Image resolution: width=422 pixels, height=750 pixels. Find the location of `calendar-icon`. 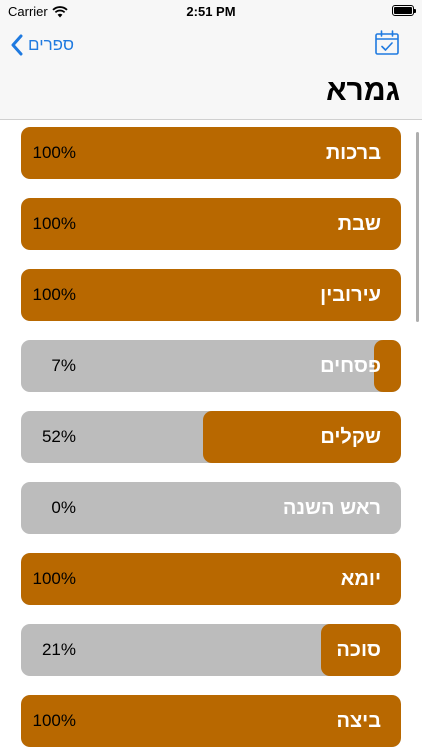

calendar-icon is located at coordinates (387, 42).